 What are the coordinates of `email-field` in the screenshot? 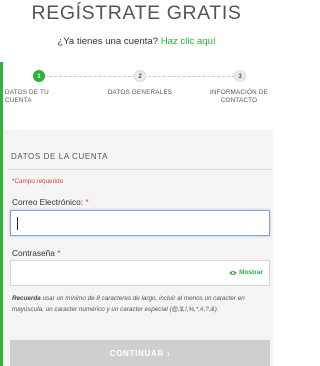 It's located at (140, 223).